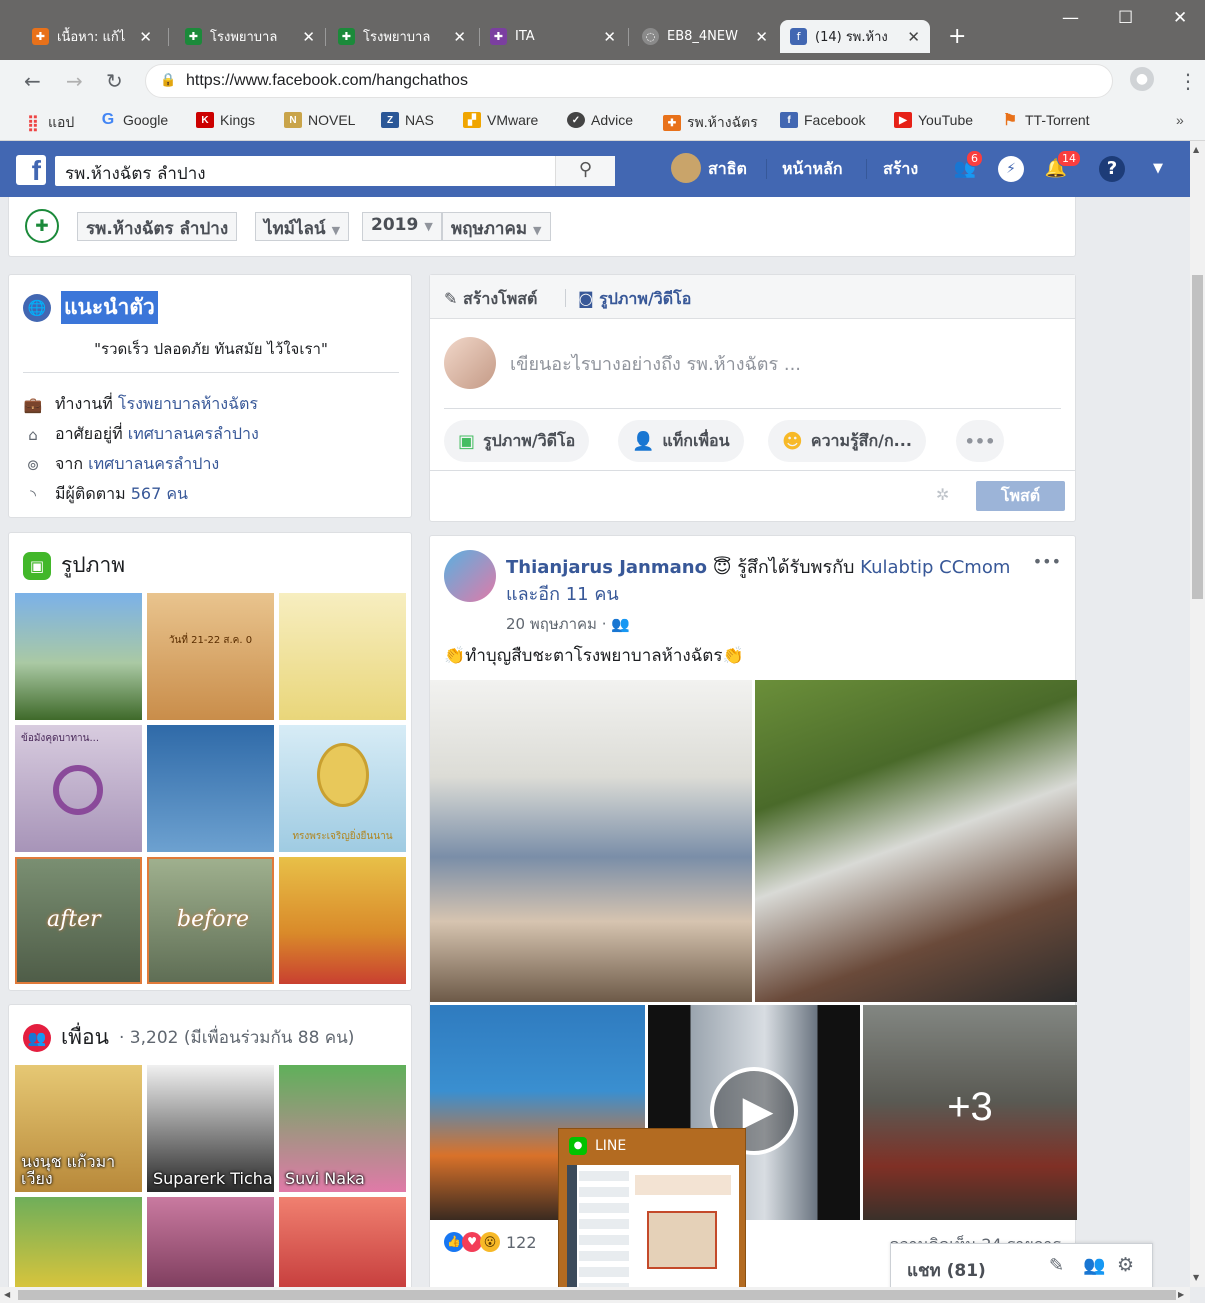 This screenshot has width=1205, height=1303. What do you see at coordinates (1196, 1277) in the screenshot?
I see `scroll-down-icon: ▼` at bounding box center [1196, 1277].